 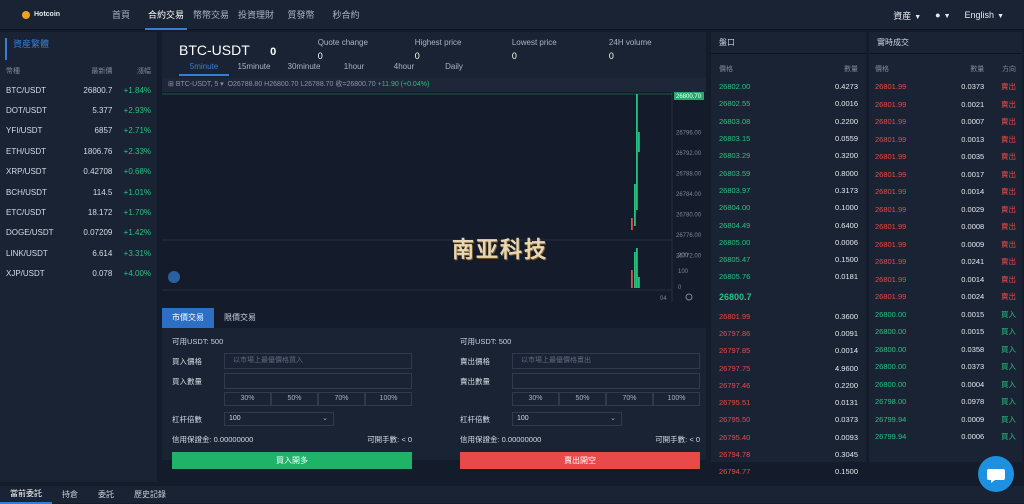 What do you see at coordinates (454, 69) in the screenshot?
I see `interval-daily: Daily` at bounding box center [454, 69].